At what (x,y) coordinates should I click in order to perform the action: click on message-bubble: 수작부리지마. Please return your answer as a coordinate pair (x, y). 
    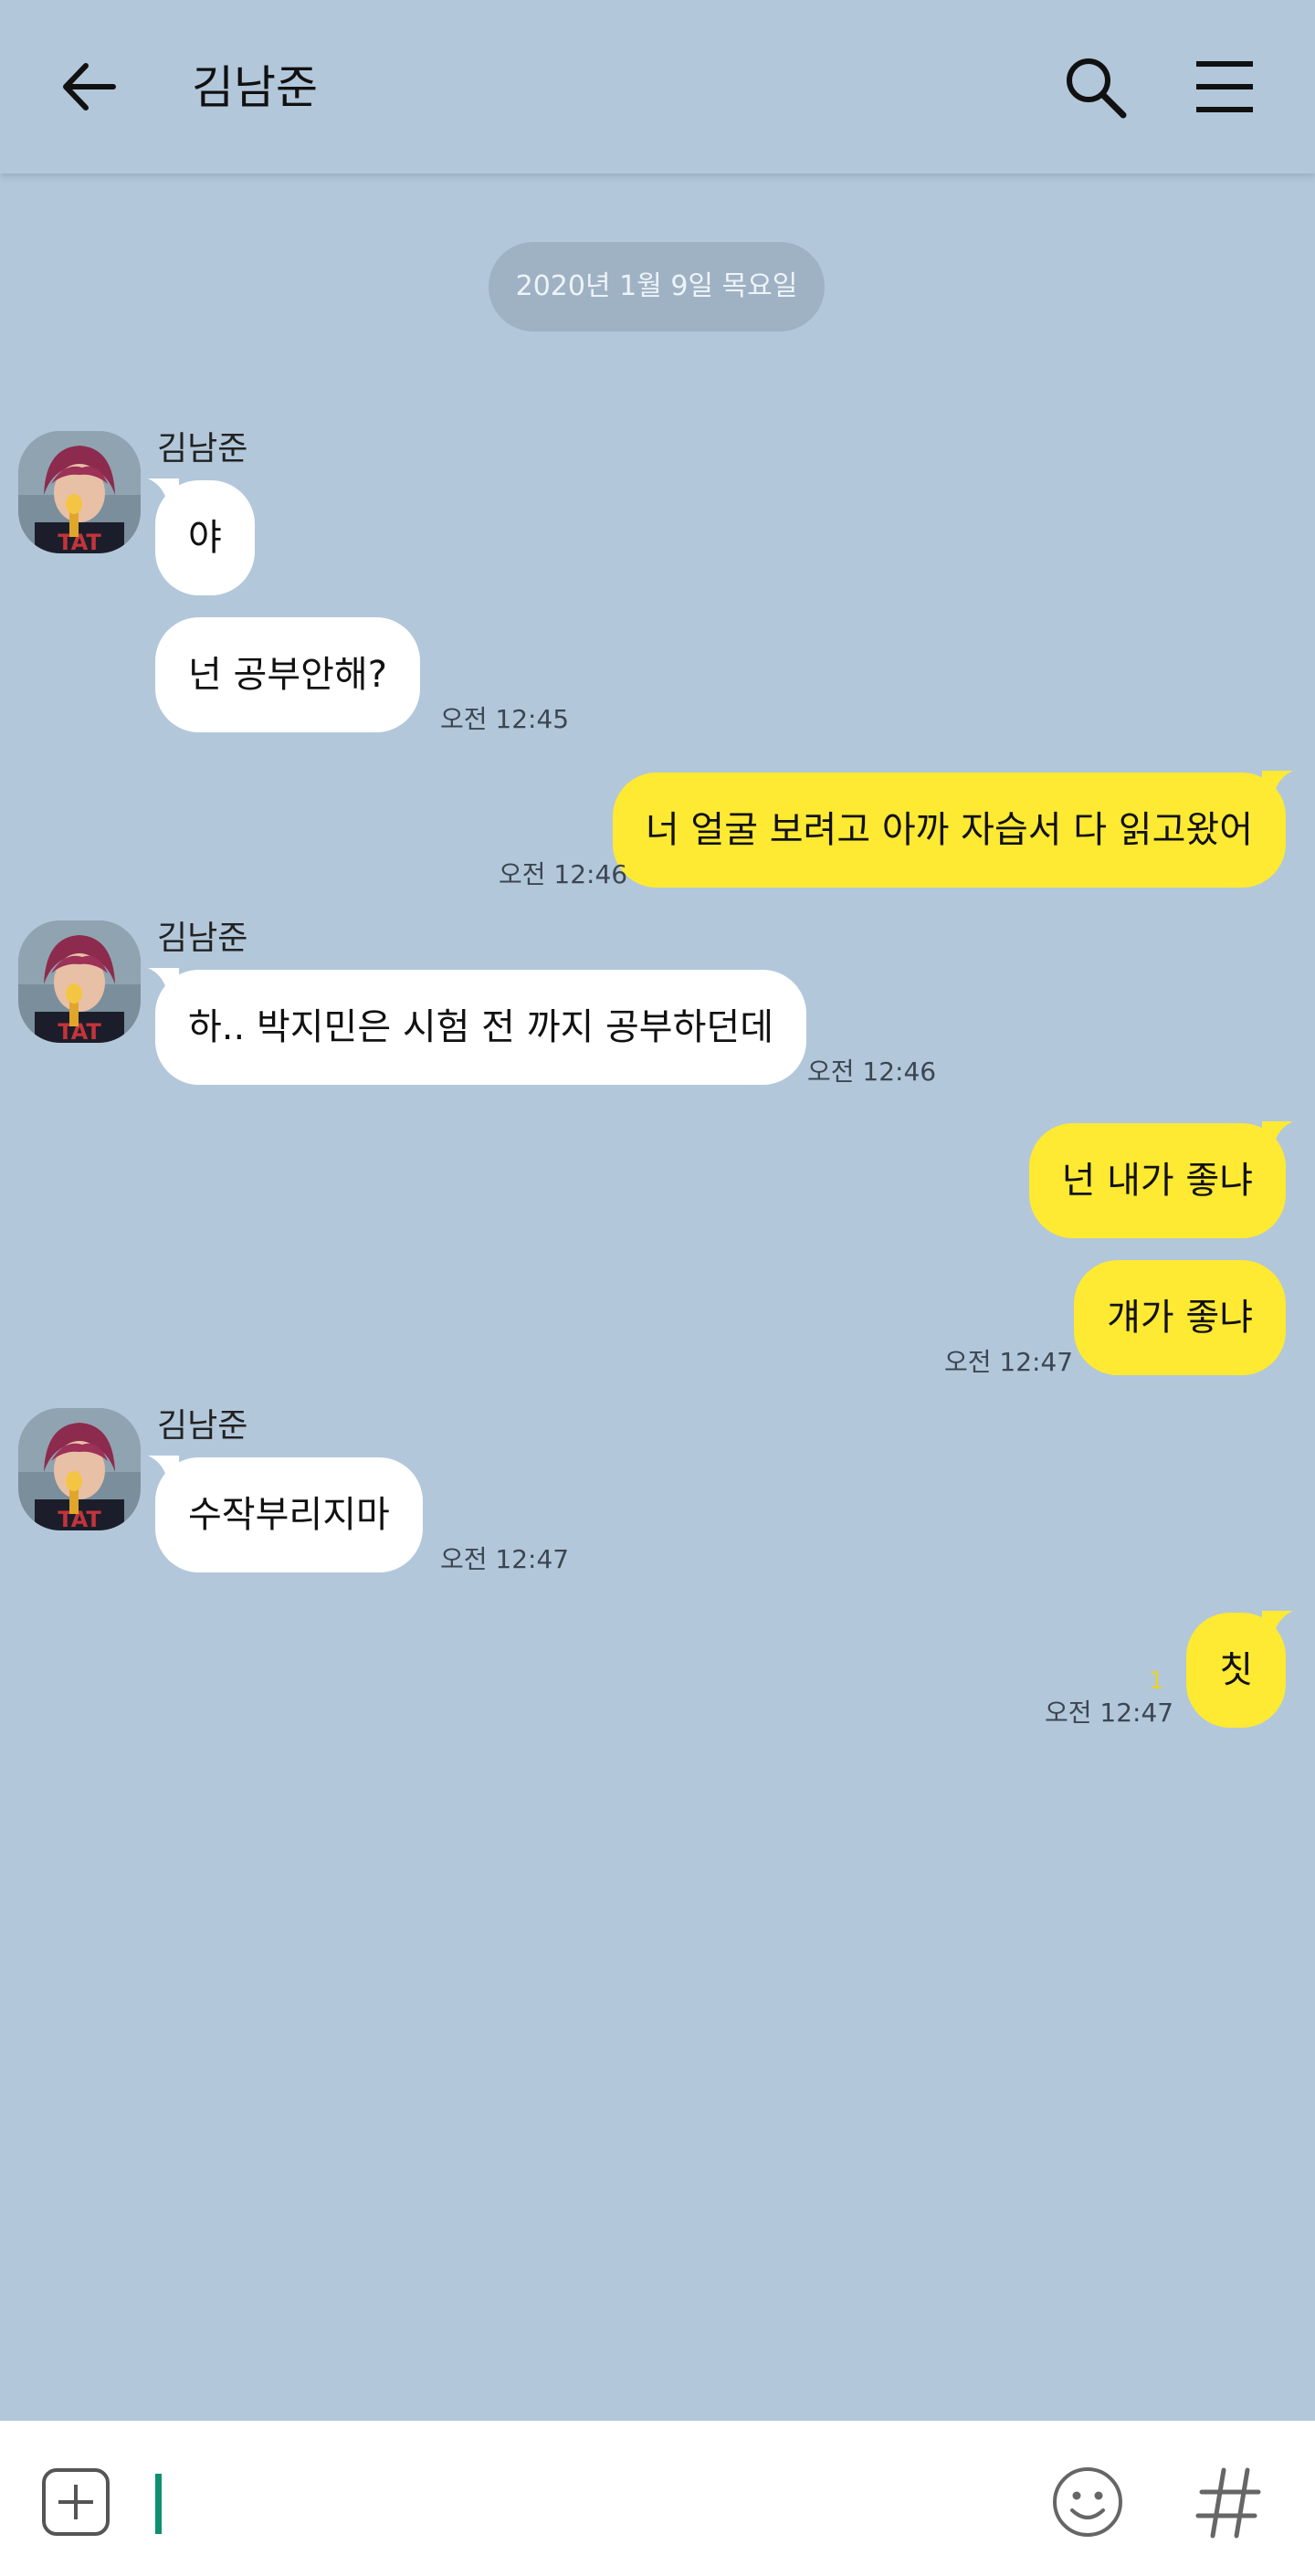
    Looking at the image, I should click on (289, 1514).